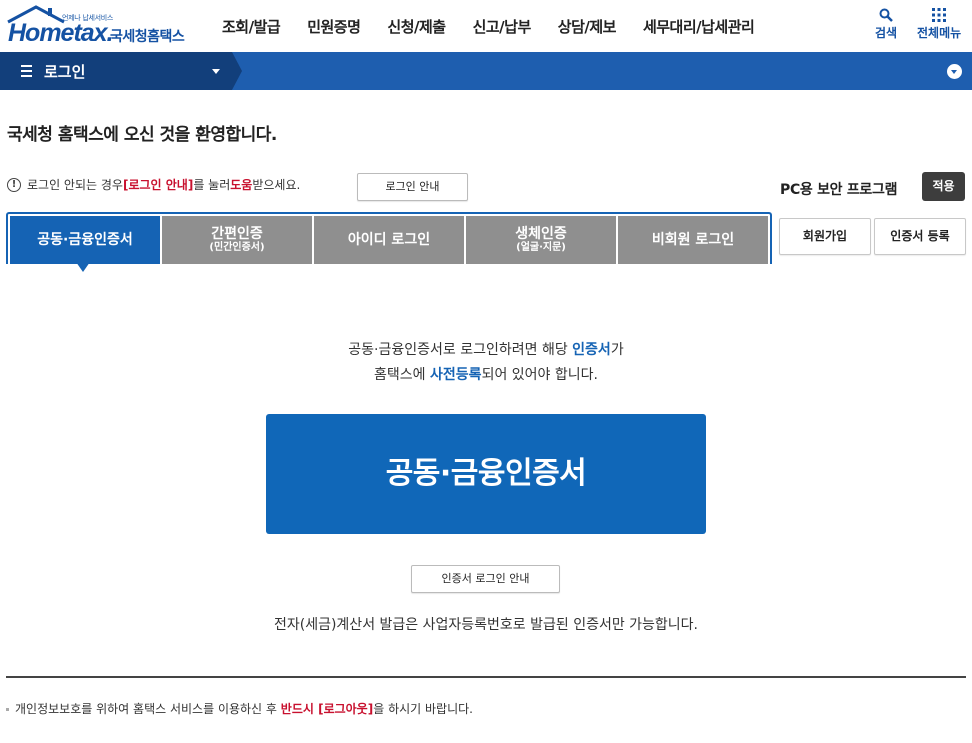 This screenshot has height=743, width=972. I want to click on search-icon, so click(886, 15).